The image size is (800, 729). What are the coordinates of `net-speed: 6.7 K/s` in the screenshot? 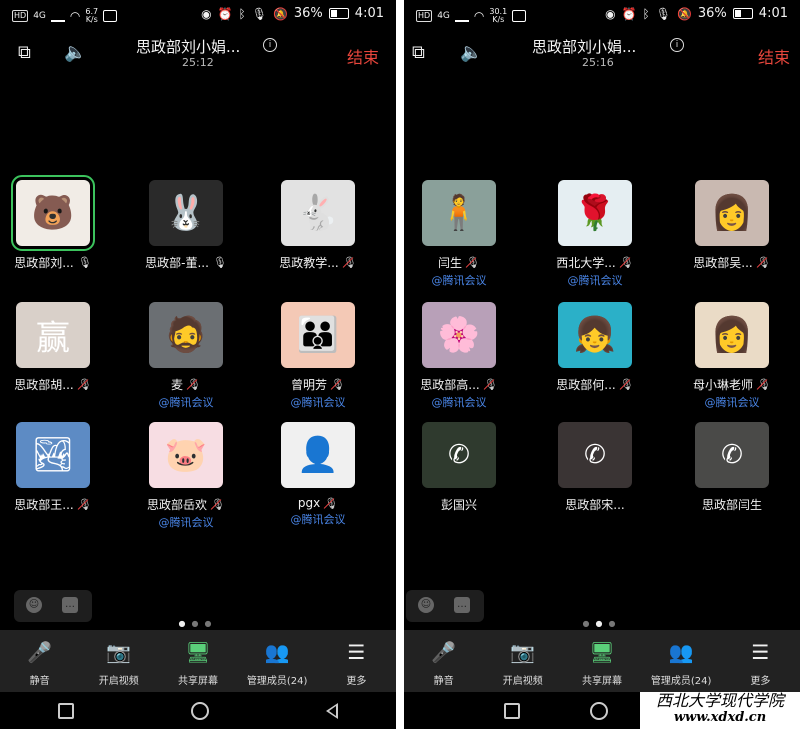 It's located at (92, 15).